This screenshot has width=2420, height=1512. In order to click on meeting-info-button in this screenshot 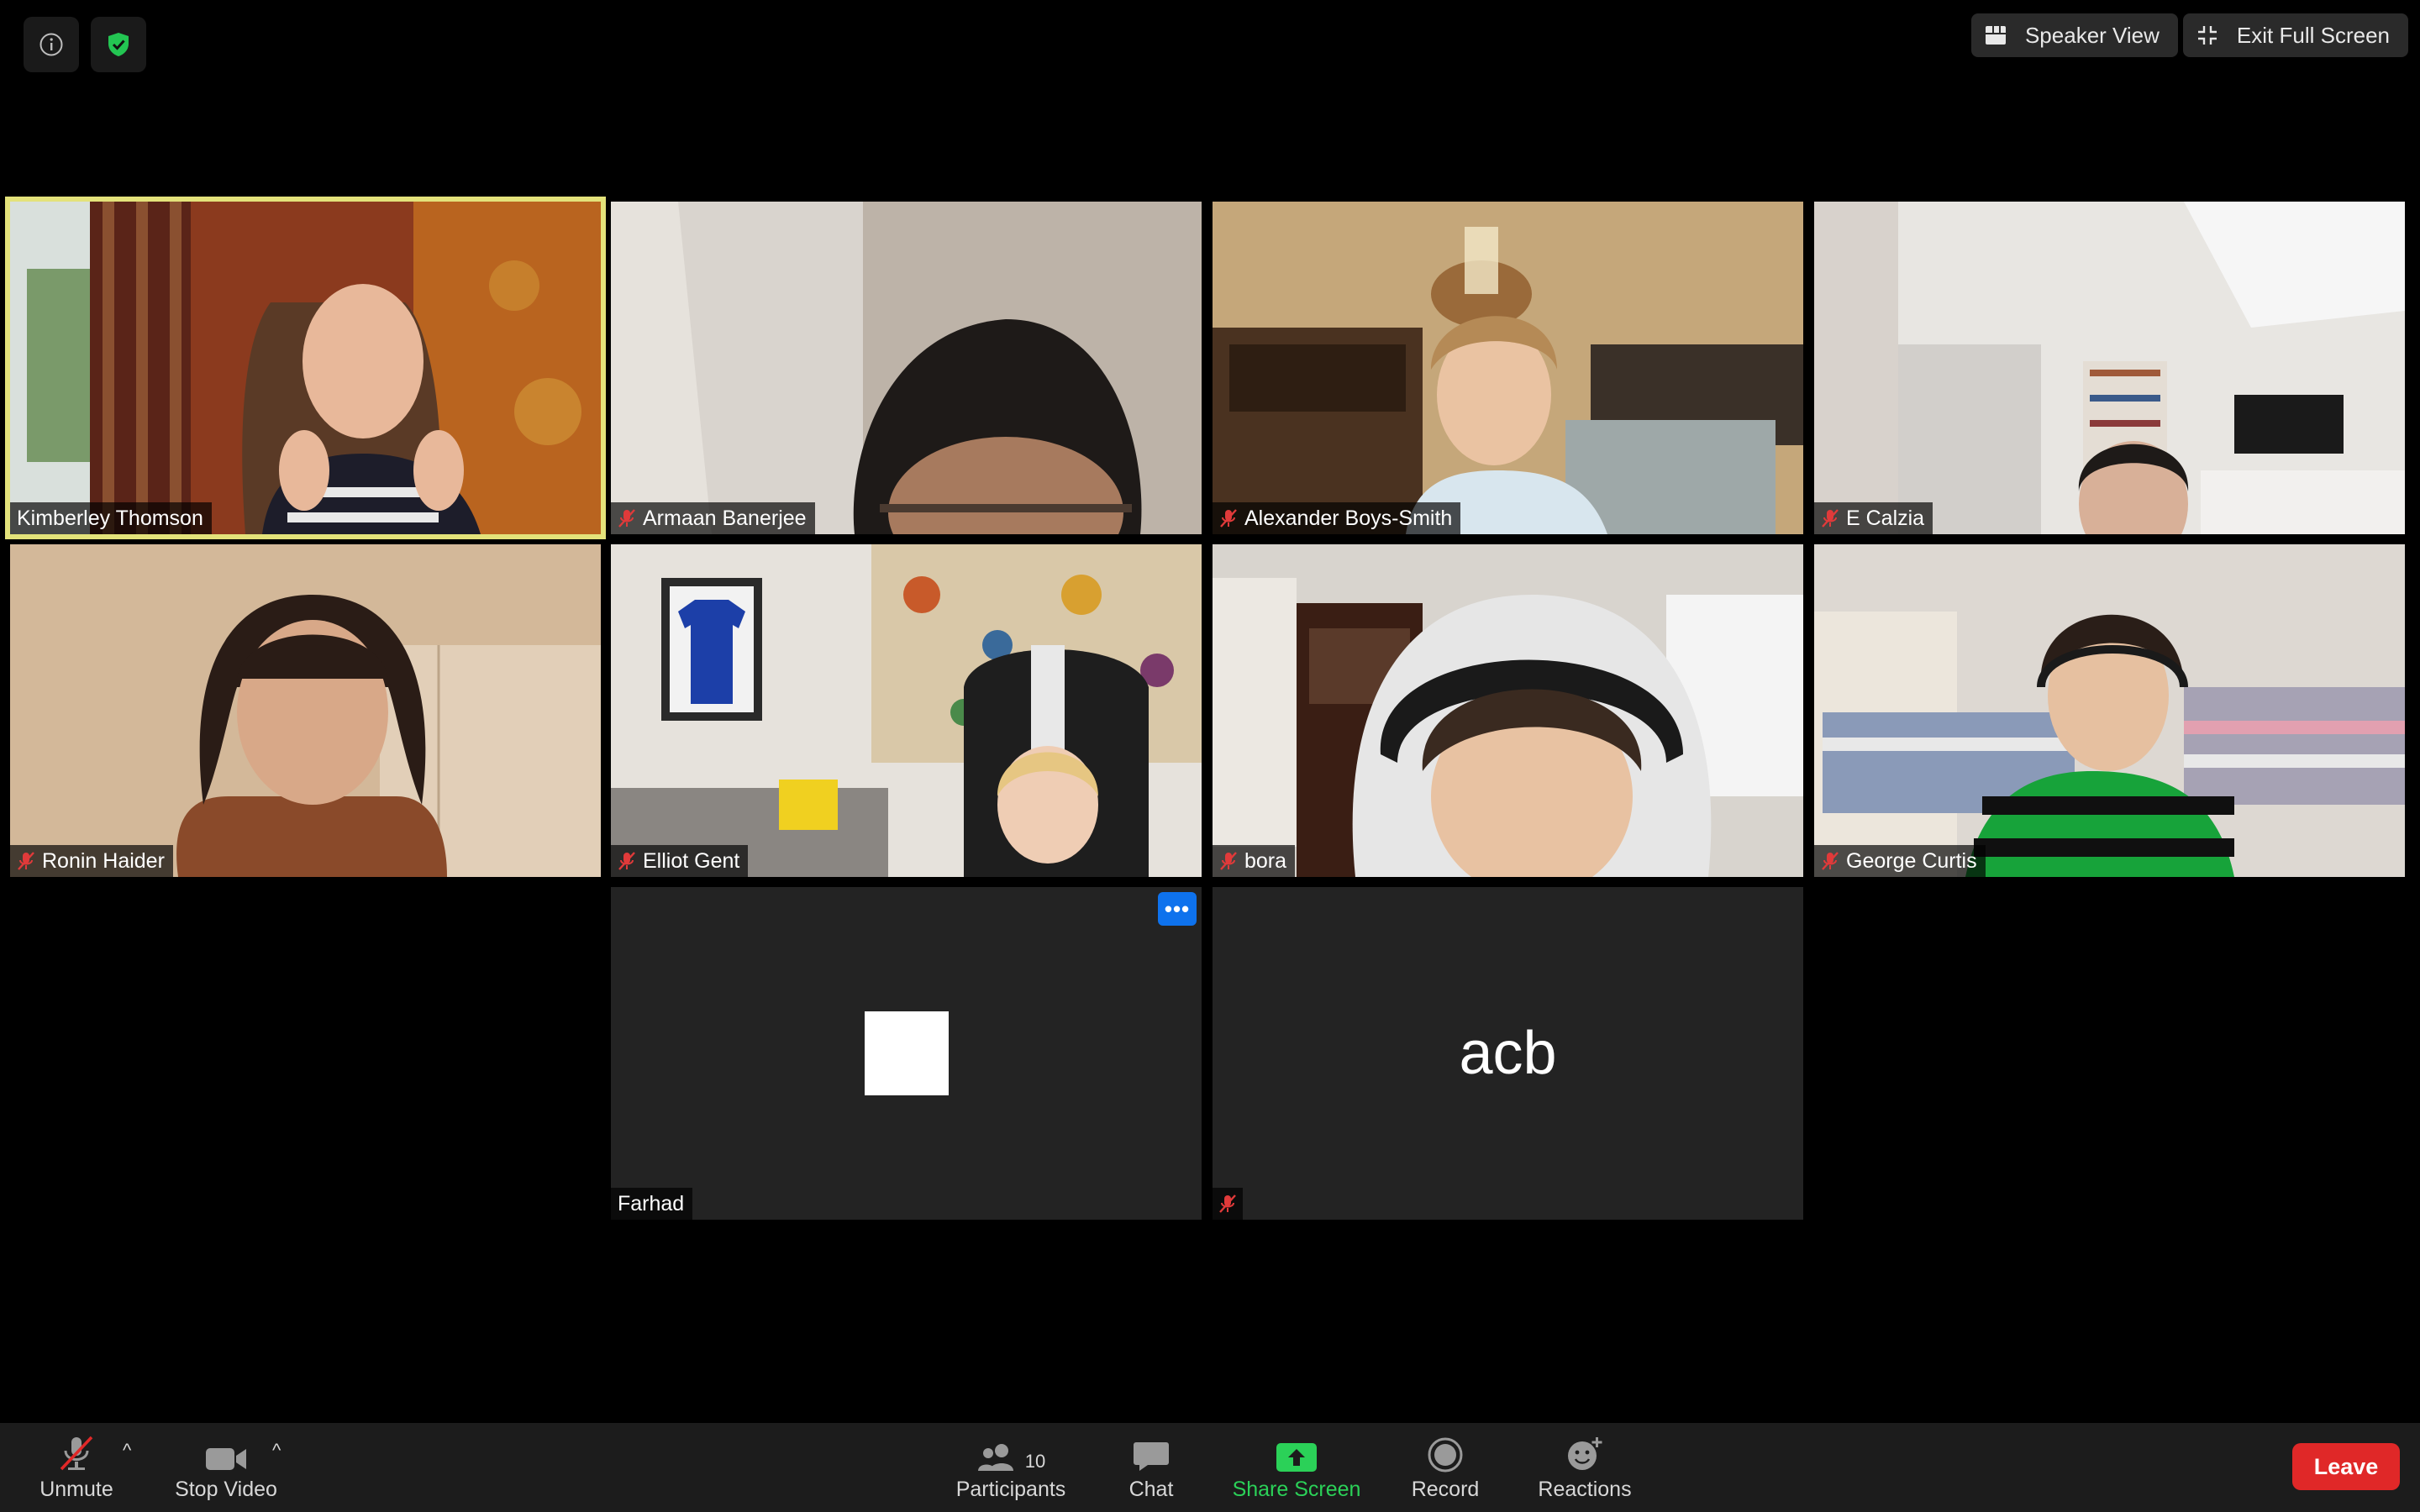, I will do `click(52, 44)`.